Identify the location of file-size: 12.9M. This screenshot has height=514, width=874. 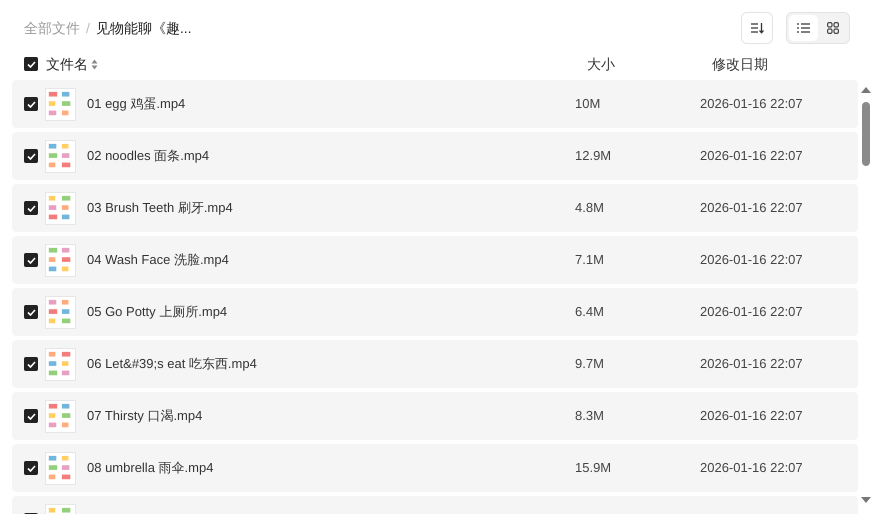
(593, 156).